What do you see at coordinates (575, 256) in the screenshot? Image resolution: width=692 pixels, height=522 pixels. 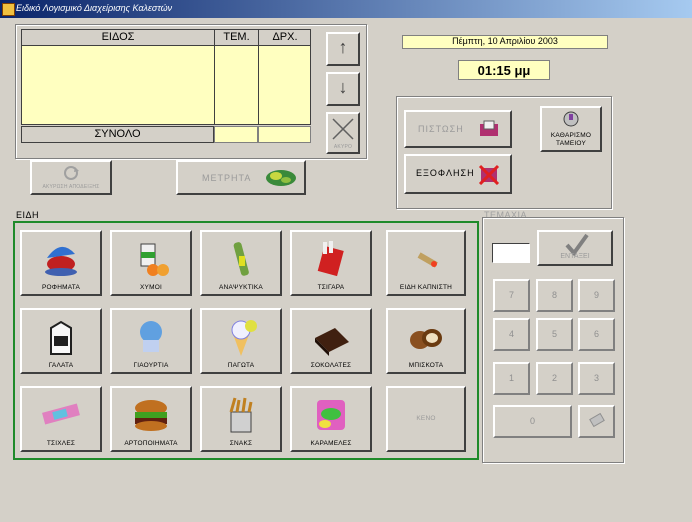 I see `enter-label: ΕΝΤΑΞΕΙ` at bounding box center [575, 256].